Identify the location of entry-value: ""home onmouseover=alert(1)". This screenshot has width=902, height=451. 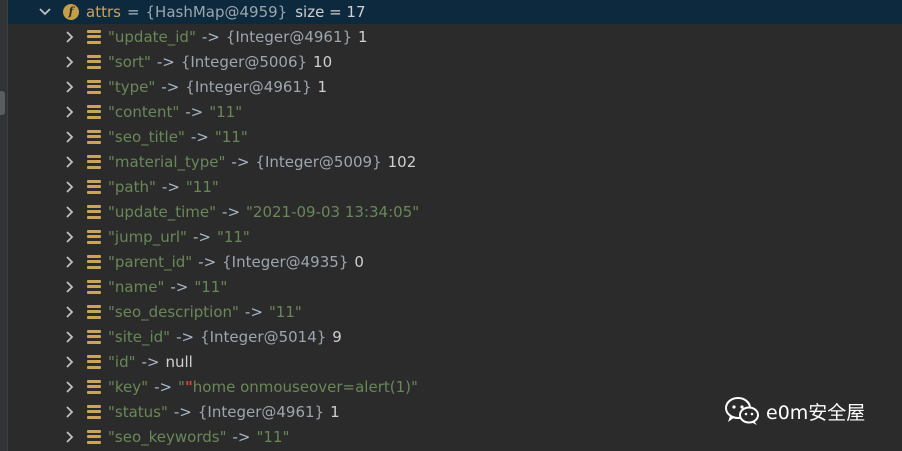
(298, 387).